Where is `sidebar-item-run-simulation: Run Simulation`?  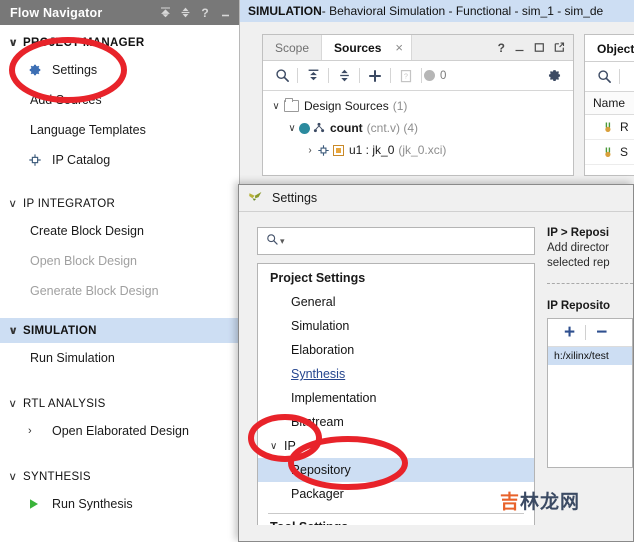
sidebar-item-run-simulation: Run Simulation is located at coordinates (119, 358).